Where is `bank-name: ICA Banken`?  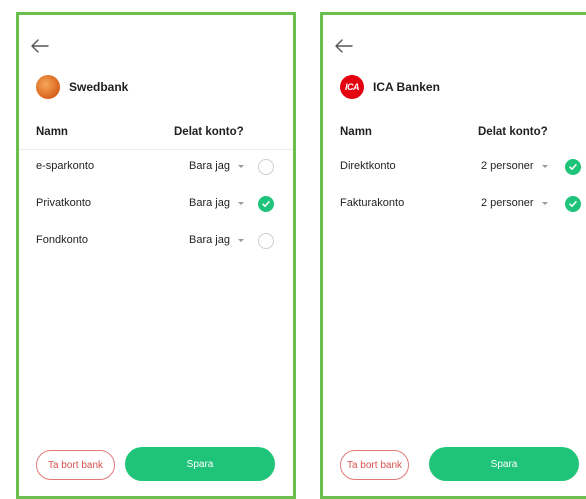
bank-name: ICA Banken is located at coordinates (406, 87).